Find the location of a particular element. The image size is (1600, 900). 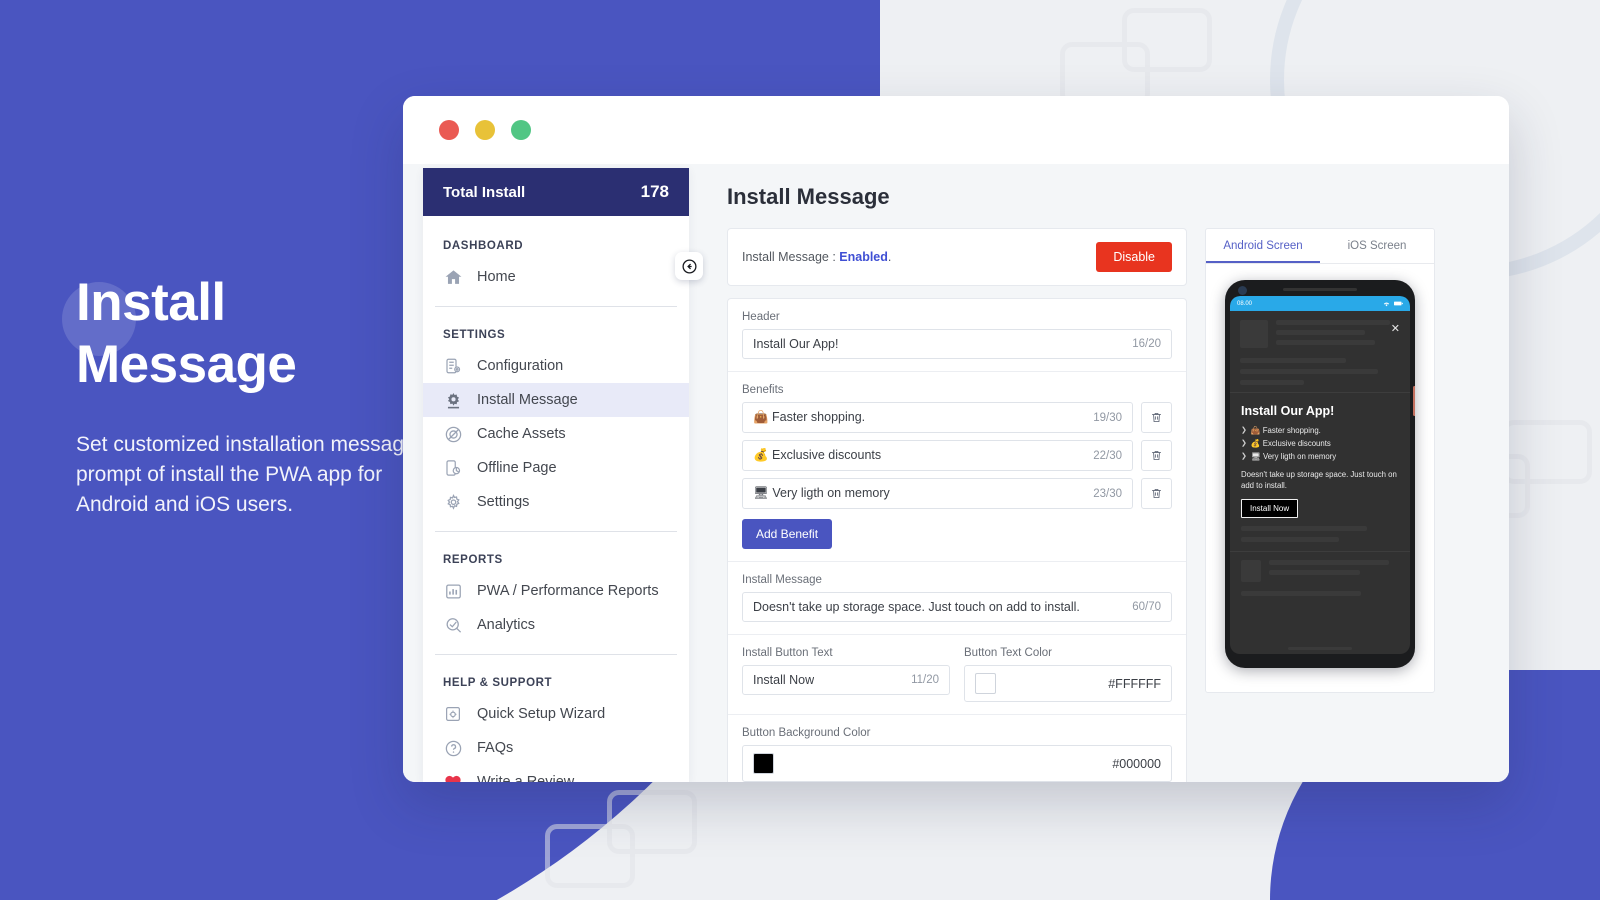

status-prefix: Install Message : is located at coordinates (791, 257).